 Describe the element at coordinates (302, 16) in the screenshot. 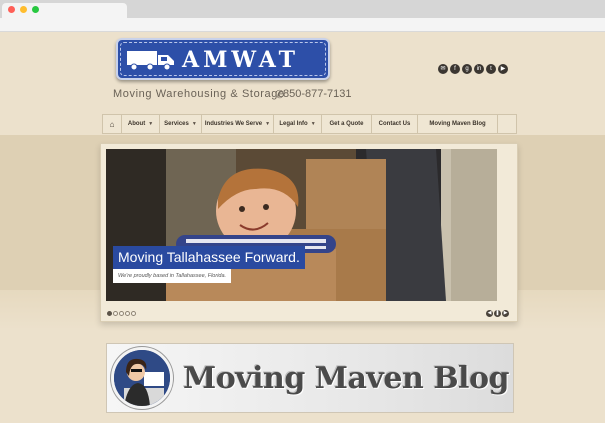

I see `browser-chrome` at that location.